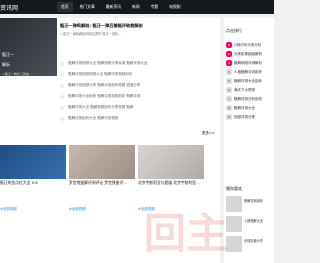 This screenshot has height=263, width=320. I want to click on rank-badge: 6, so click(229, 90).